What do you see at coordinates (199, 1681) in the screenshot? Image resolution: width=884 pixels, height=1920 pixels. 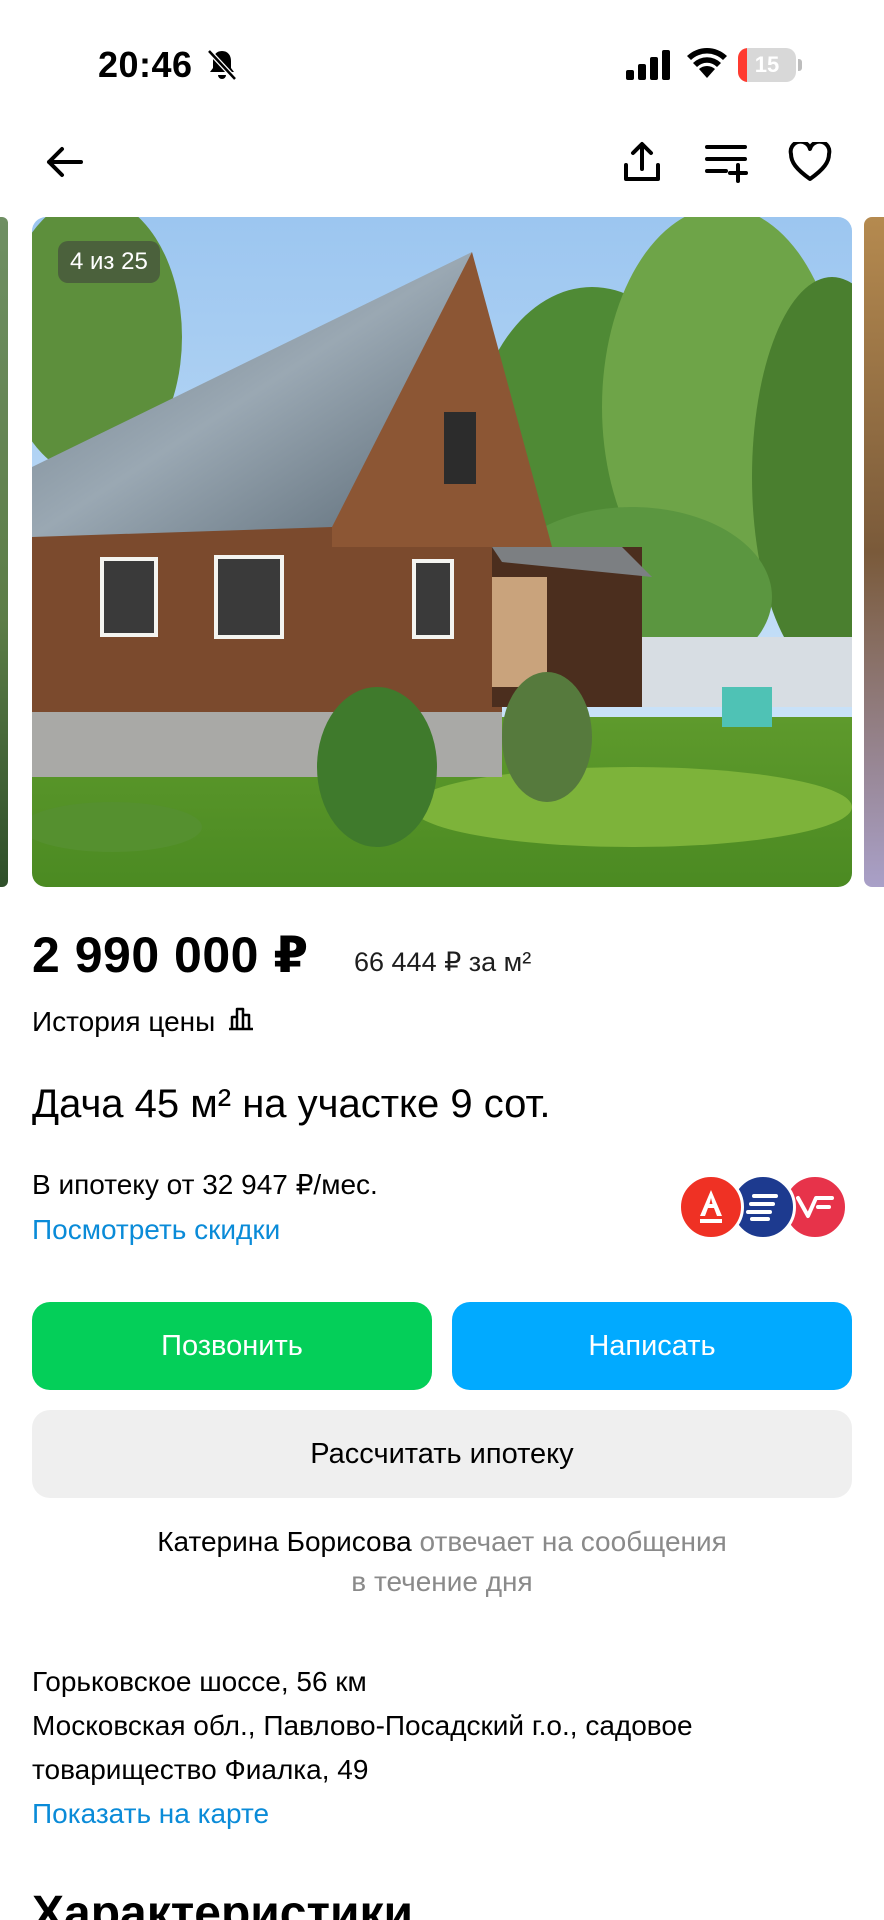 I see `address-highway: Горьковское шоссе, 56 км` at bounding box center [199, 1681].